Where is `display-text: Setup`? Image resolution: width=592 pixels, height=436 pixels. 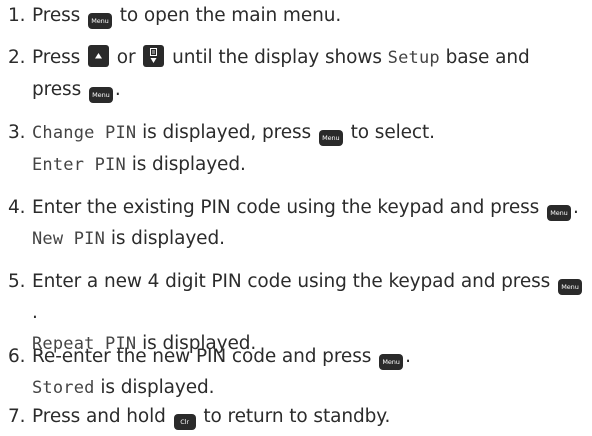
display-text: Setup is located at coordinates (413, 58).